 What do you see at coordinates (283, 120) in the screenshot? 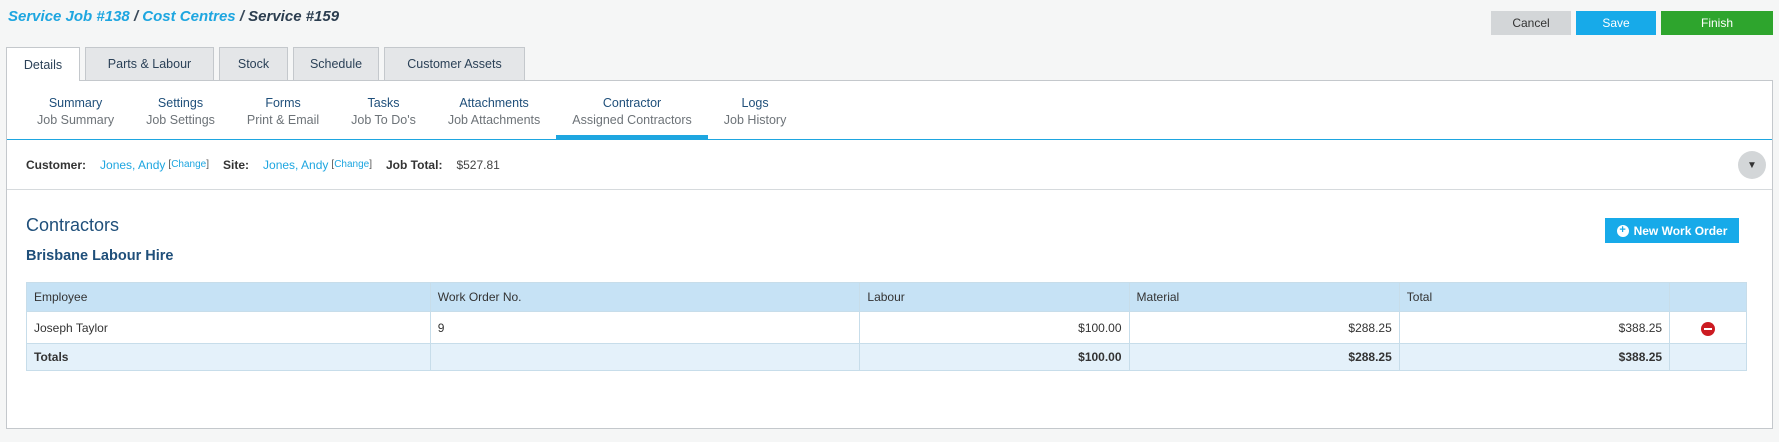
I see `subtab-subtitle: Print & Email` at bounding box center [283, 120].